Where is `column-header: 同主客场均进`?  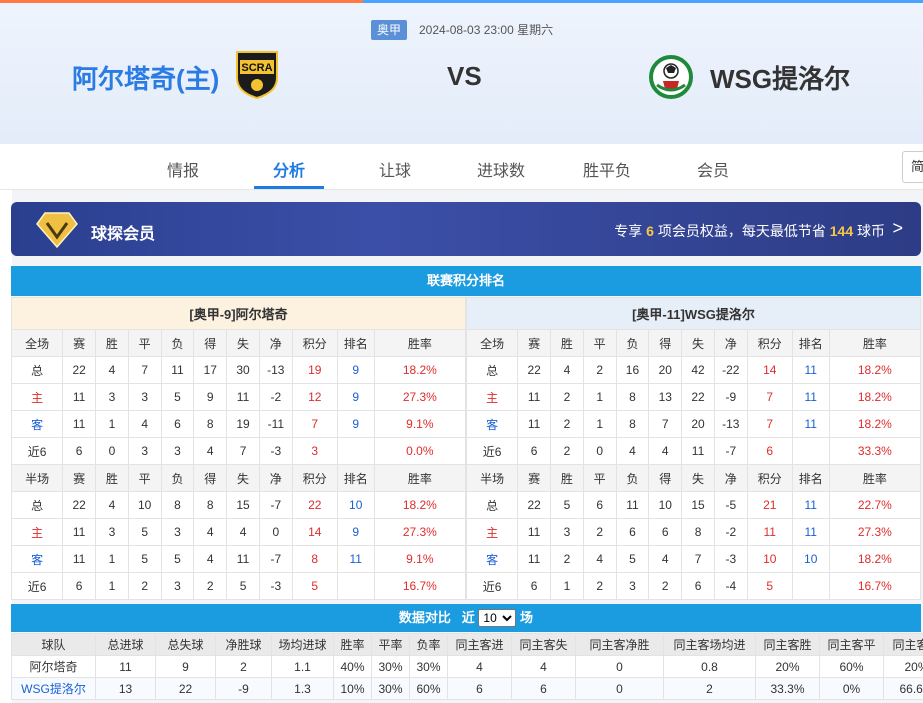 column-header: 同主客场均进 is located at coordinates (709, 644).